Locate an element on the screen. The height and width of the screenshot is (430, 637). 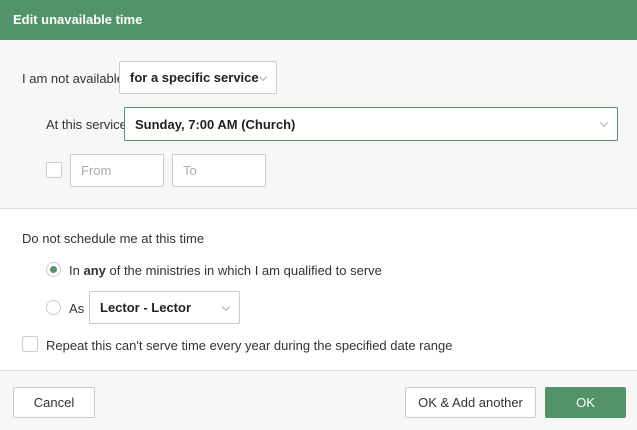
ok-add-another-button: OK & Add another is located at coordinates (470, 402).